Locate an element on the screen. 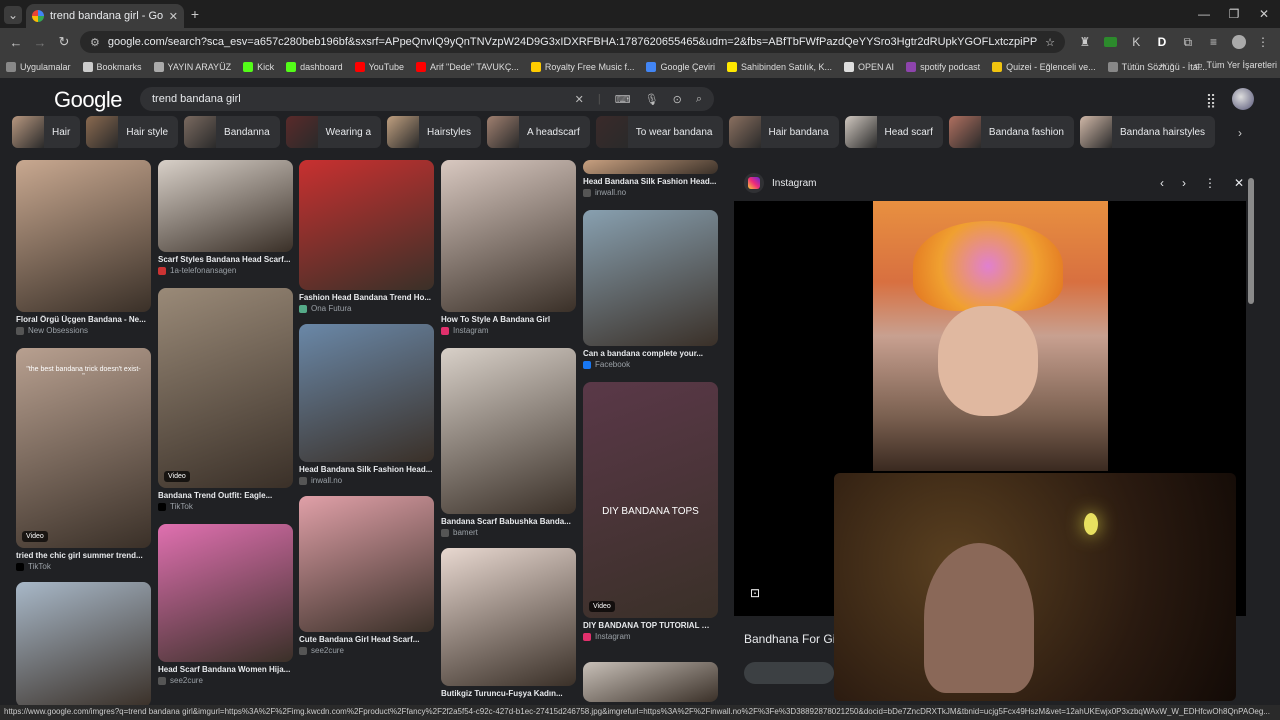 The image size is (1280, 720). related-chip: Hairstyles is located at coordinates (434, 132).